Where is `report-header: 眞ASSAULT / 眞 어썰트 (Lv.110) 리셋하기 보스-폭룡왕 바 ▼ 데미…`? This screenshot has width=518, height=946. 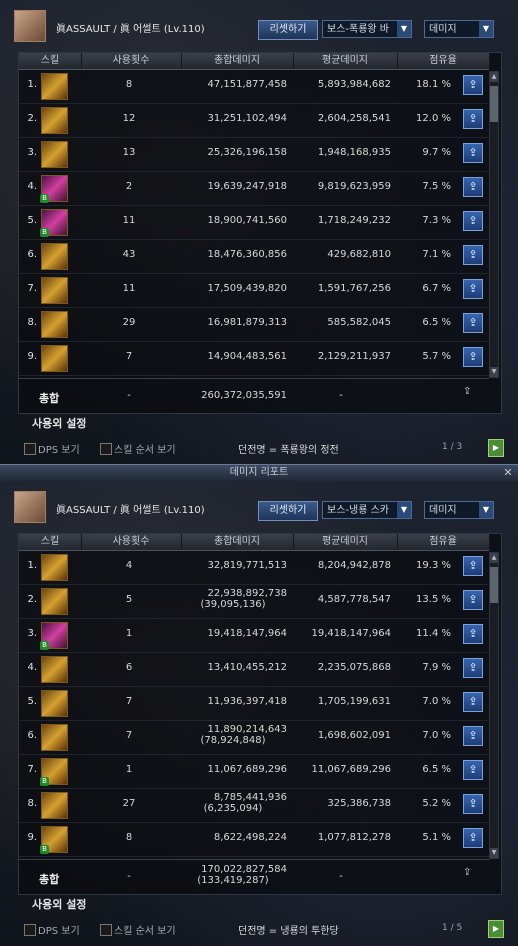
report-header: 眞ASSAULT / 眞 어썰트 (Lv.110) 리셋하기 보스-폭룡왕 바 ▼ 데미… is located at coordinates (260, 25).